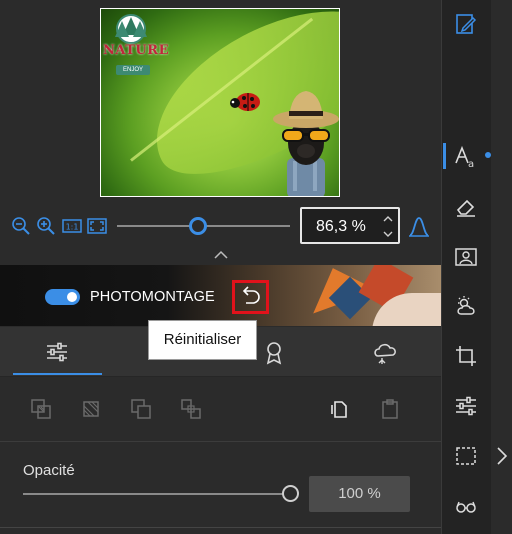  Describe the element at coordinates (444, 156) in the screenshot. I see `active-tool-indicator` at that location.